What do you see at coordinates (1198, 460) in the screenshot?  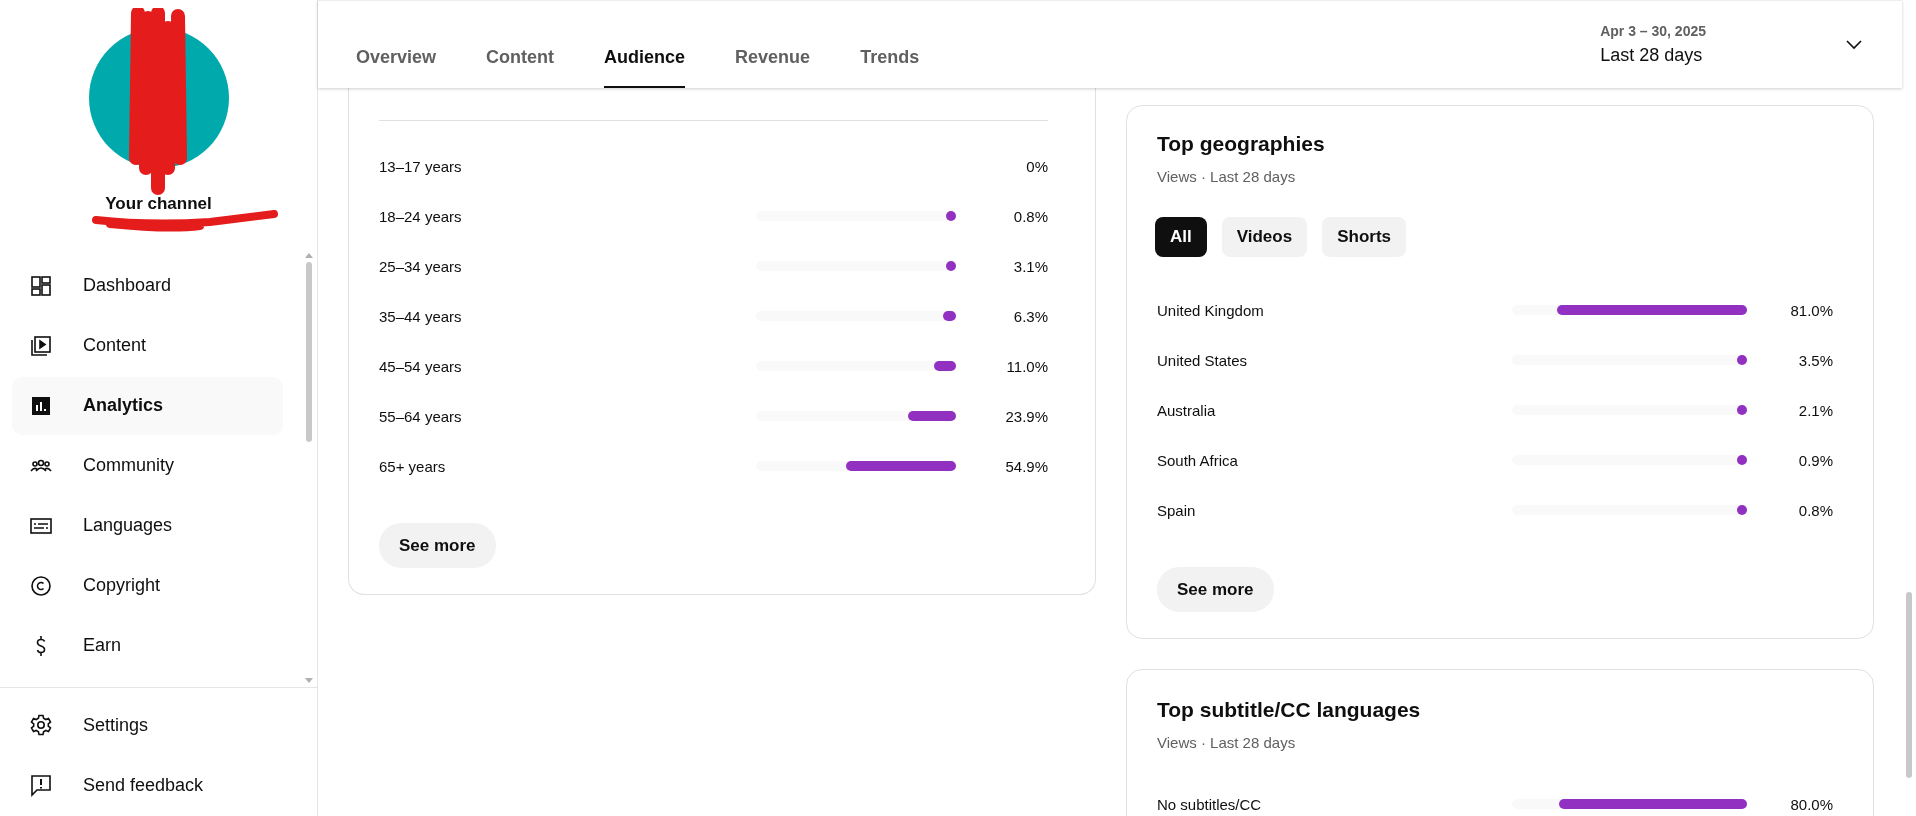 I see `row-label: South Africa` at bounding box center [1198, 460].